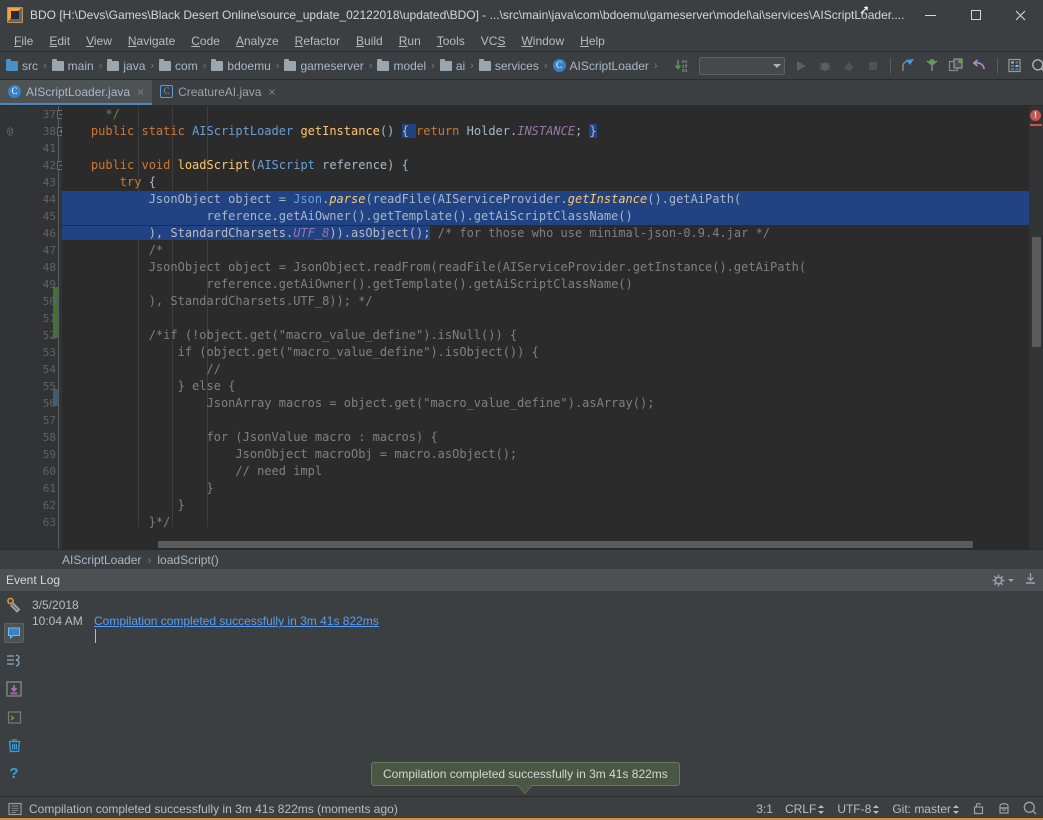  What do you see at coordinates (31, 403) in the screenshot?
I see `gutter-line-56: 56` at bounding box center [31, 403].